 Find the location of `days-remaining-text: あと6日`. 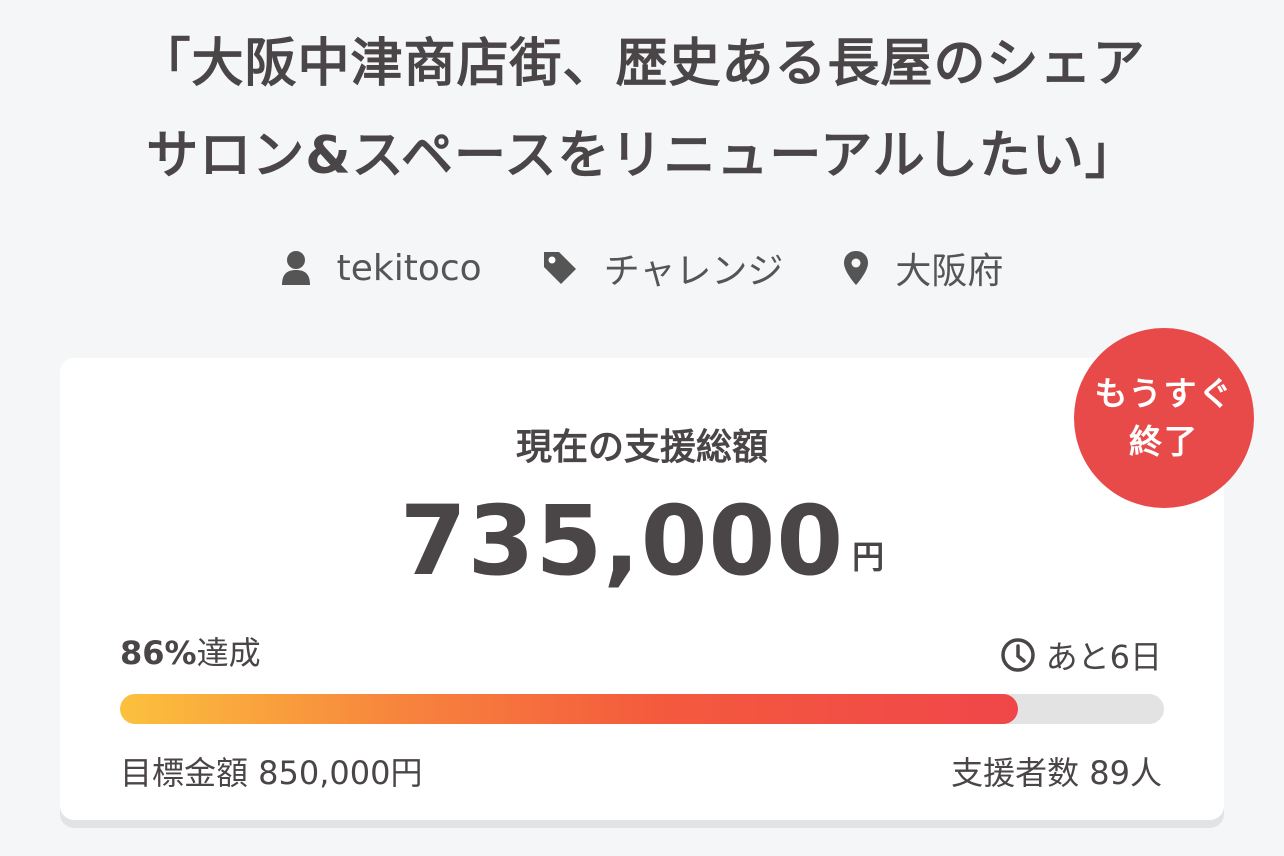

days-remaining-text: あと6日 is located at coordinates (1103, 657).